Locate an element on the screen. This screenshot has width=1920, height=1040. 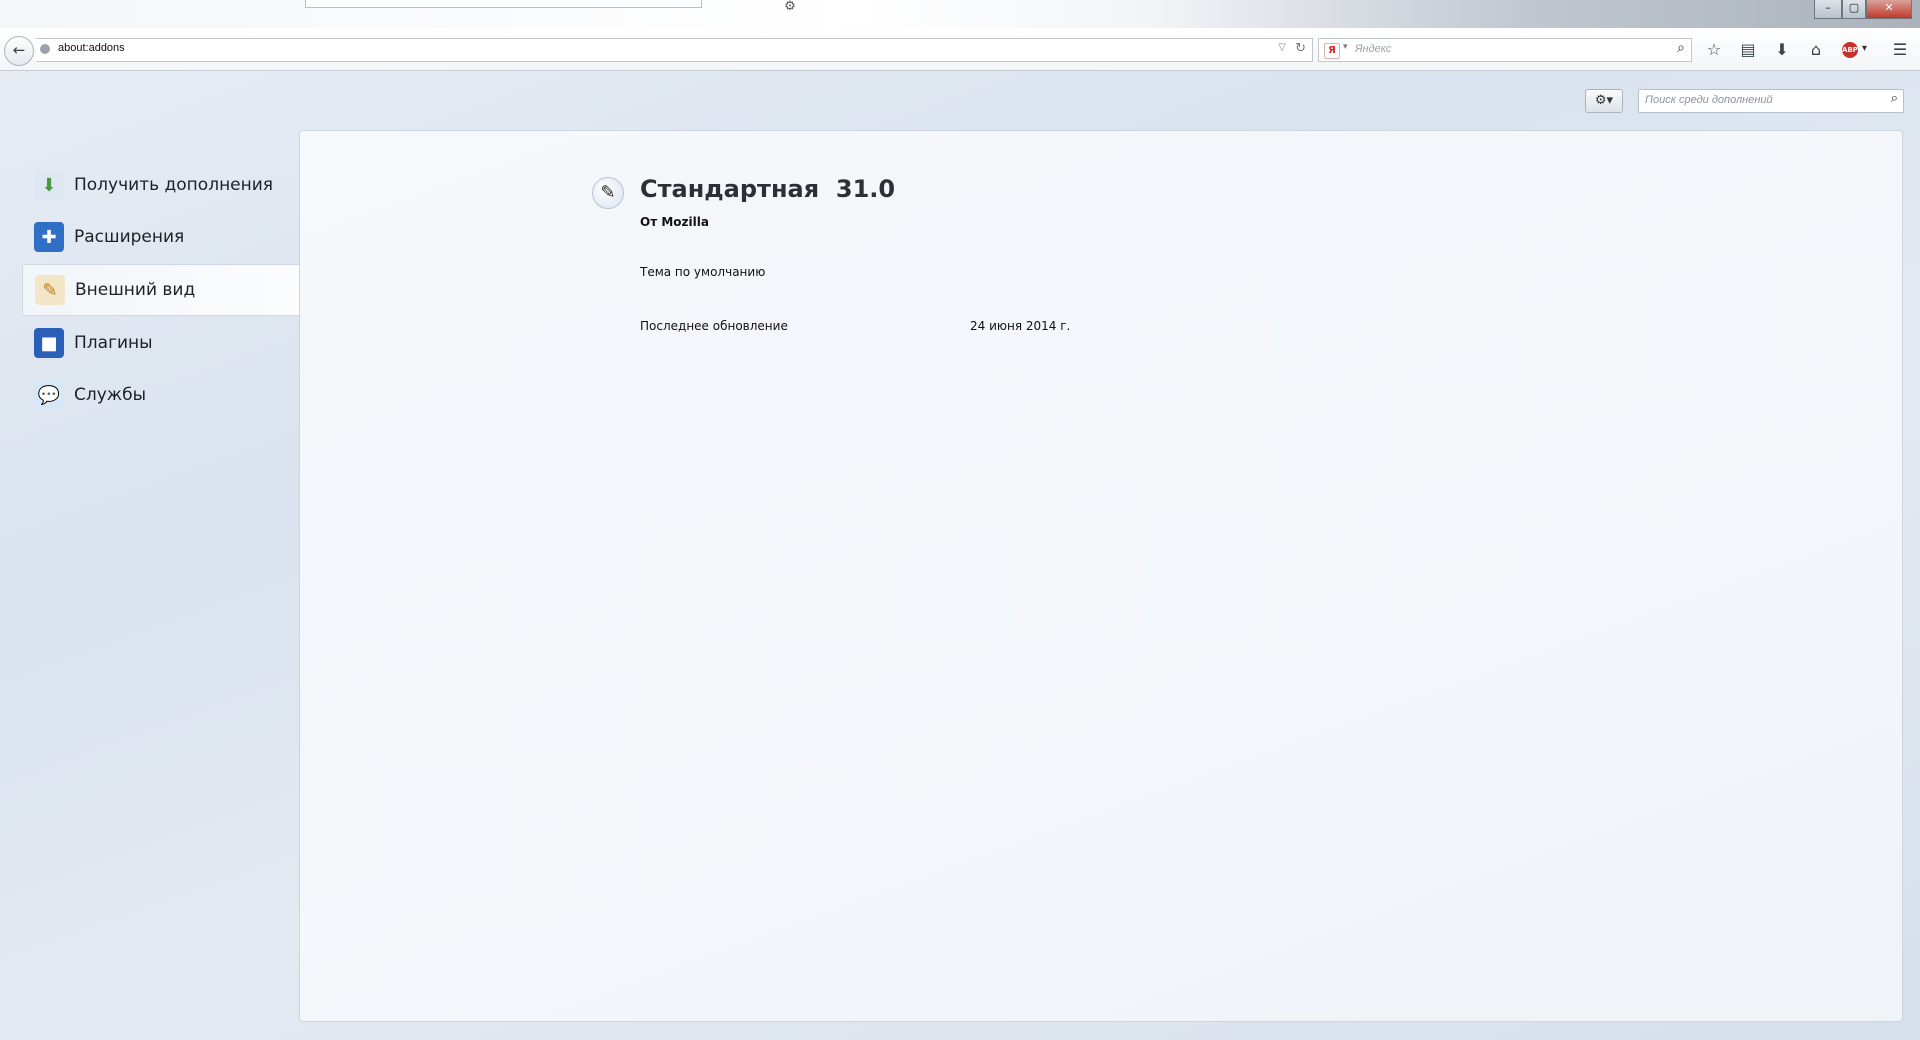
minimize-button: – is located at coordinates (1828, 9).